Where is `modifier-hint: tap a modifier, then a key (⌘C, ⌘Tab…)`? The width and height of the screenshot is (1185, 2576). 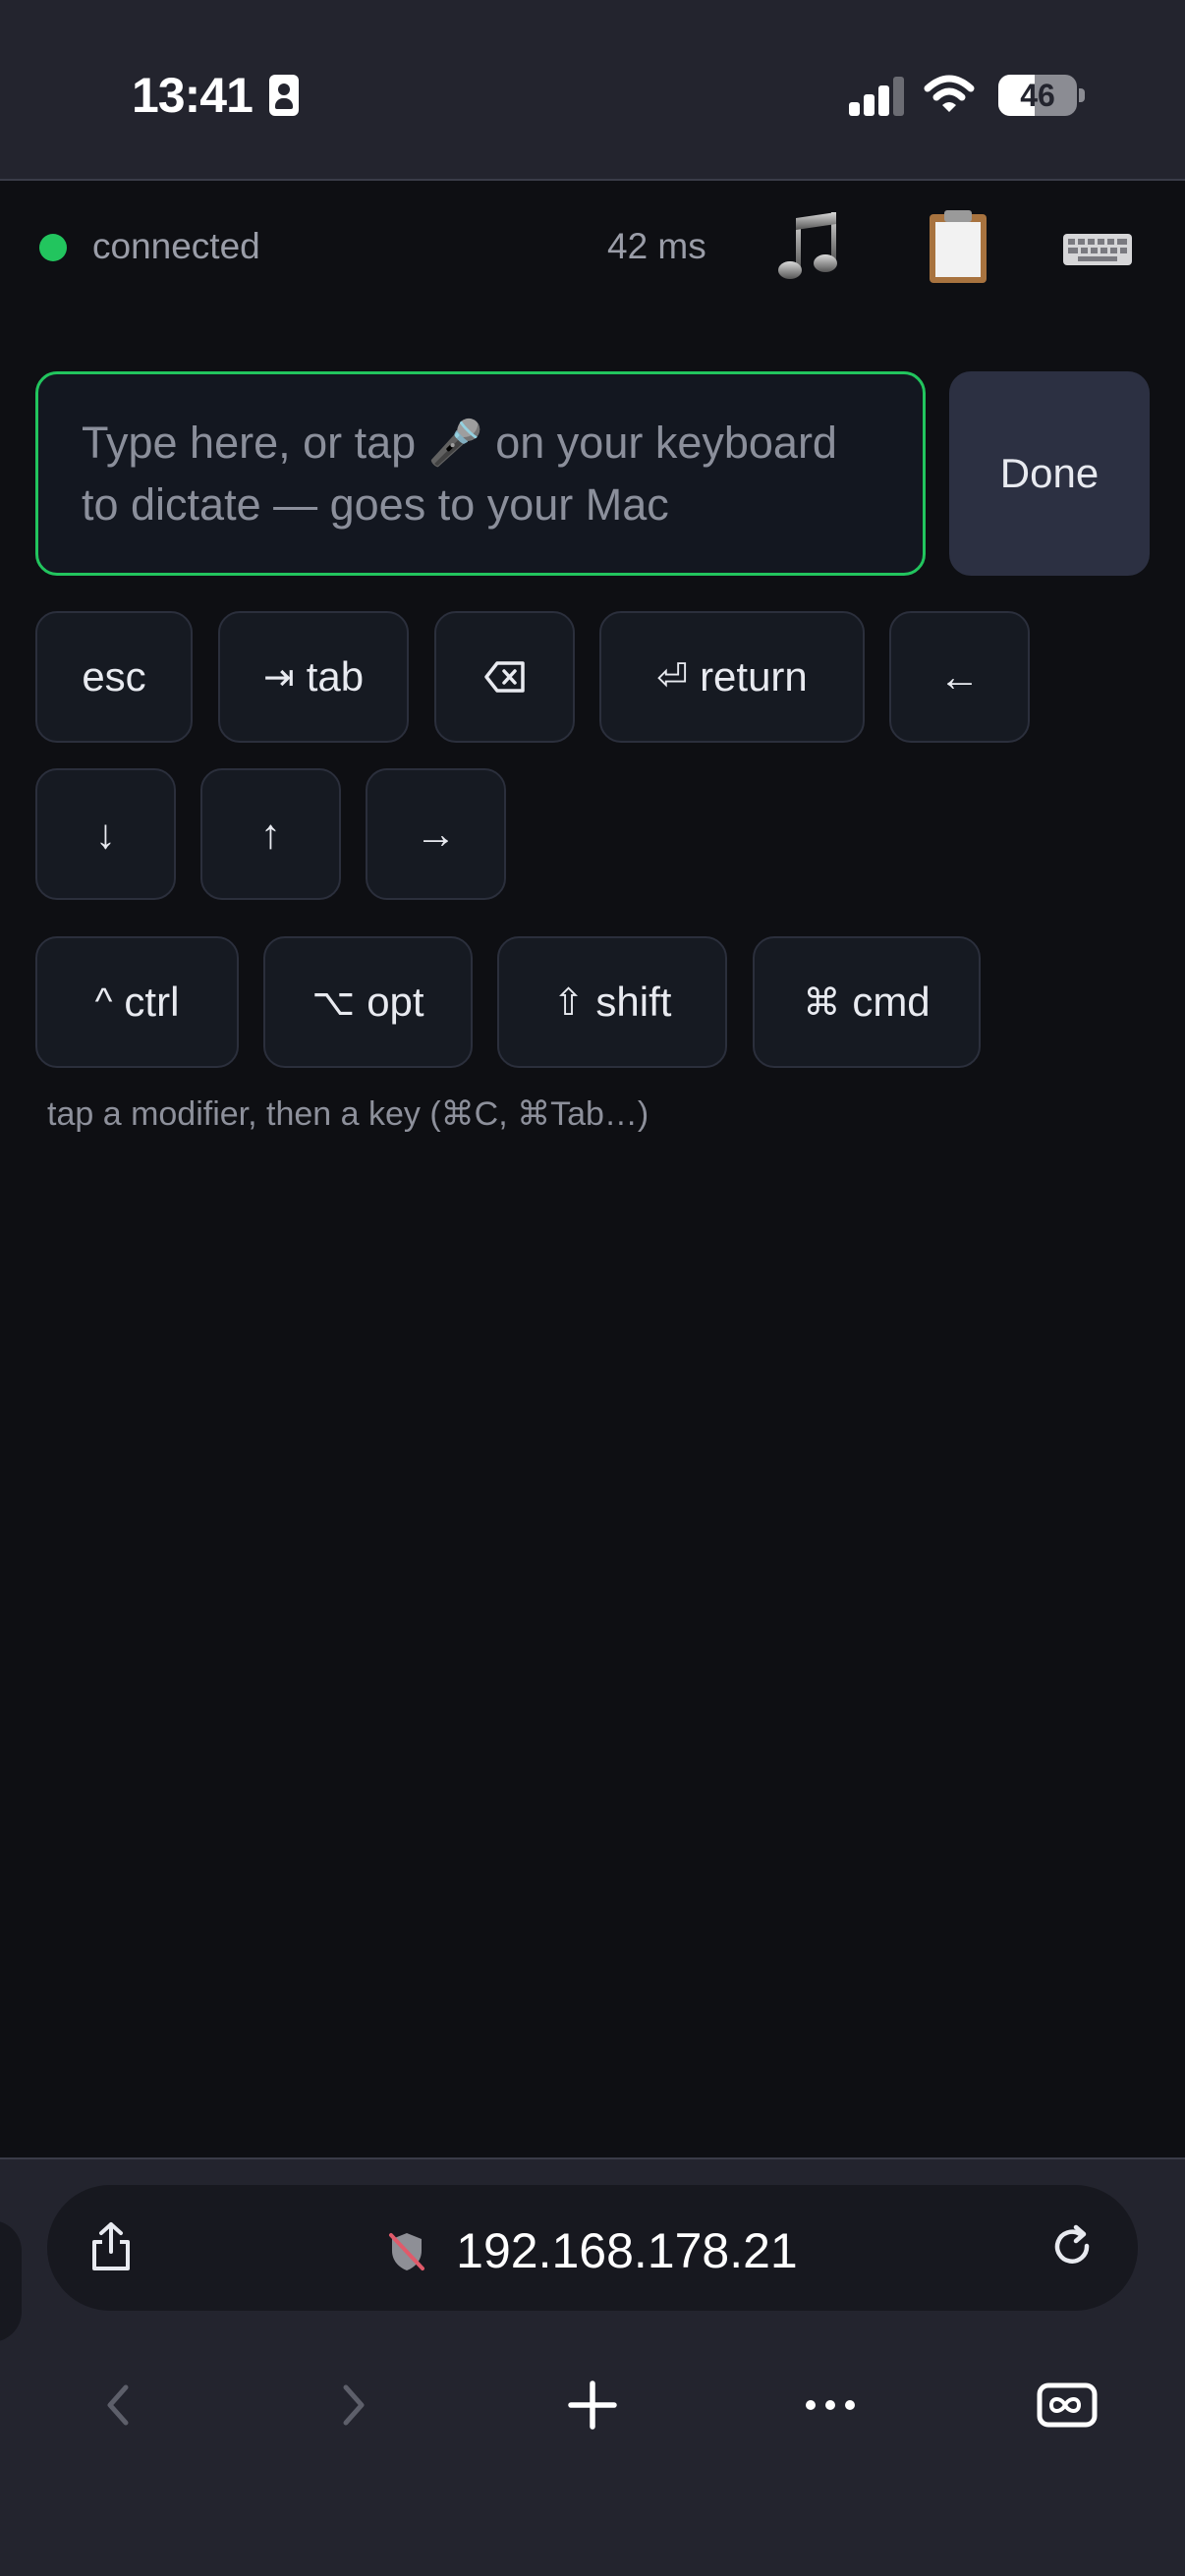 modifier-hint: tap a modifier, then a key (⌘C, ⌘Tab…) is located at coordinates (348, 1114).